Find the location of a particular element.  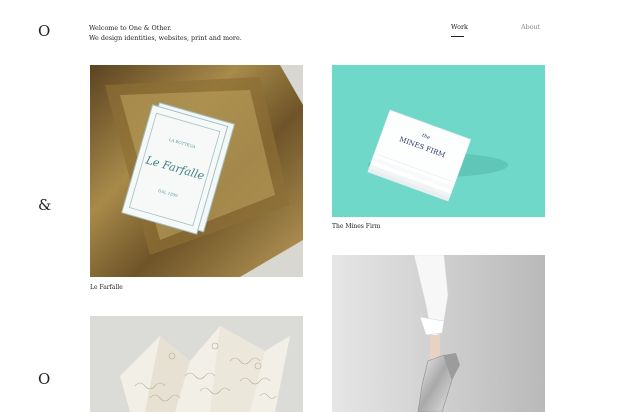

project-caption-mines-firm: The Mines Firm is located at coordinates (356, 226).